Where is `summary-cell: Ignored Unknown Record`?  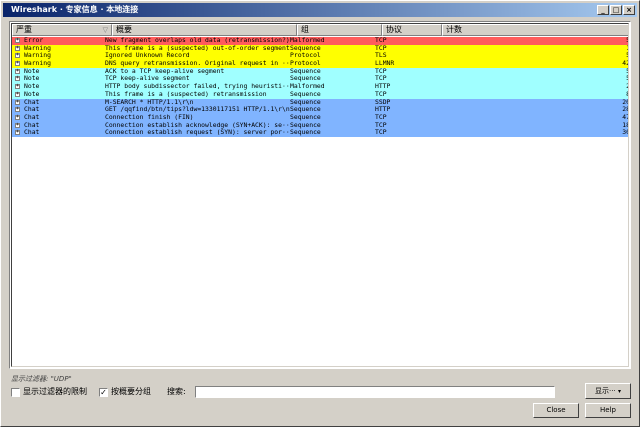 summary-cell: Ignored Unknown Record is located at coordinates (147, 56).